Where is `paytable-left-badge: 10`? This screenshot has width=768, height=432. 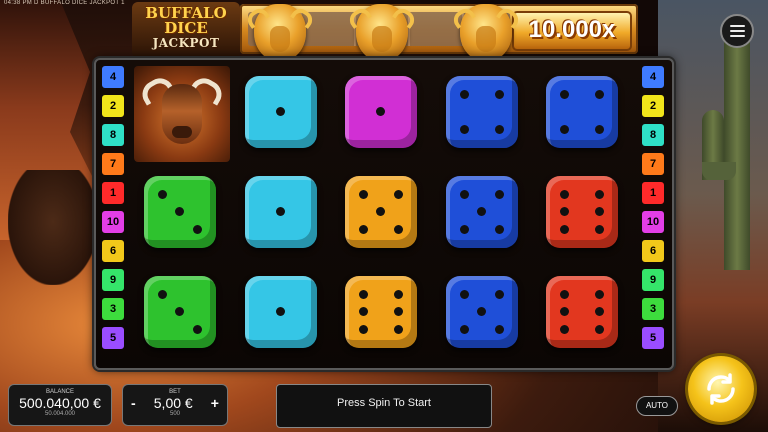
paytable-left-badge: 10 is located at coordinates (113, 222).